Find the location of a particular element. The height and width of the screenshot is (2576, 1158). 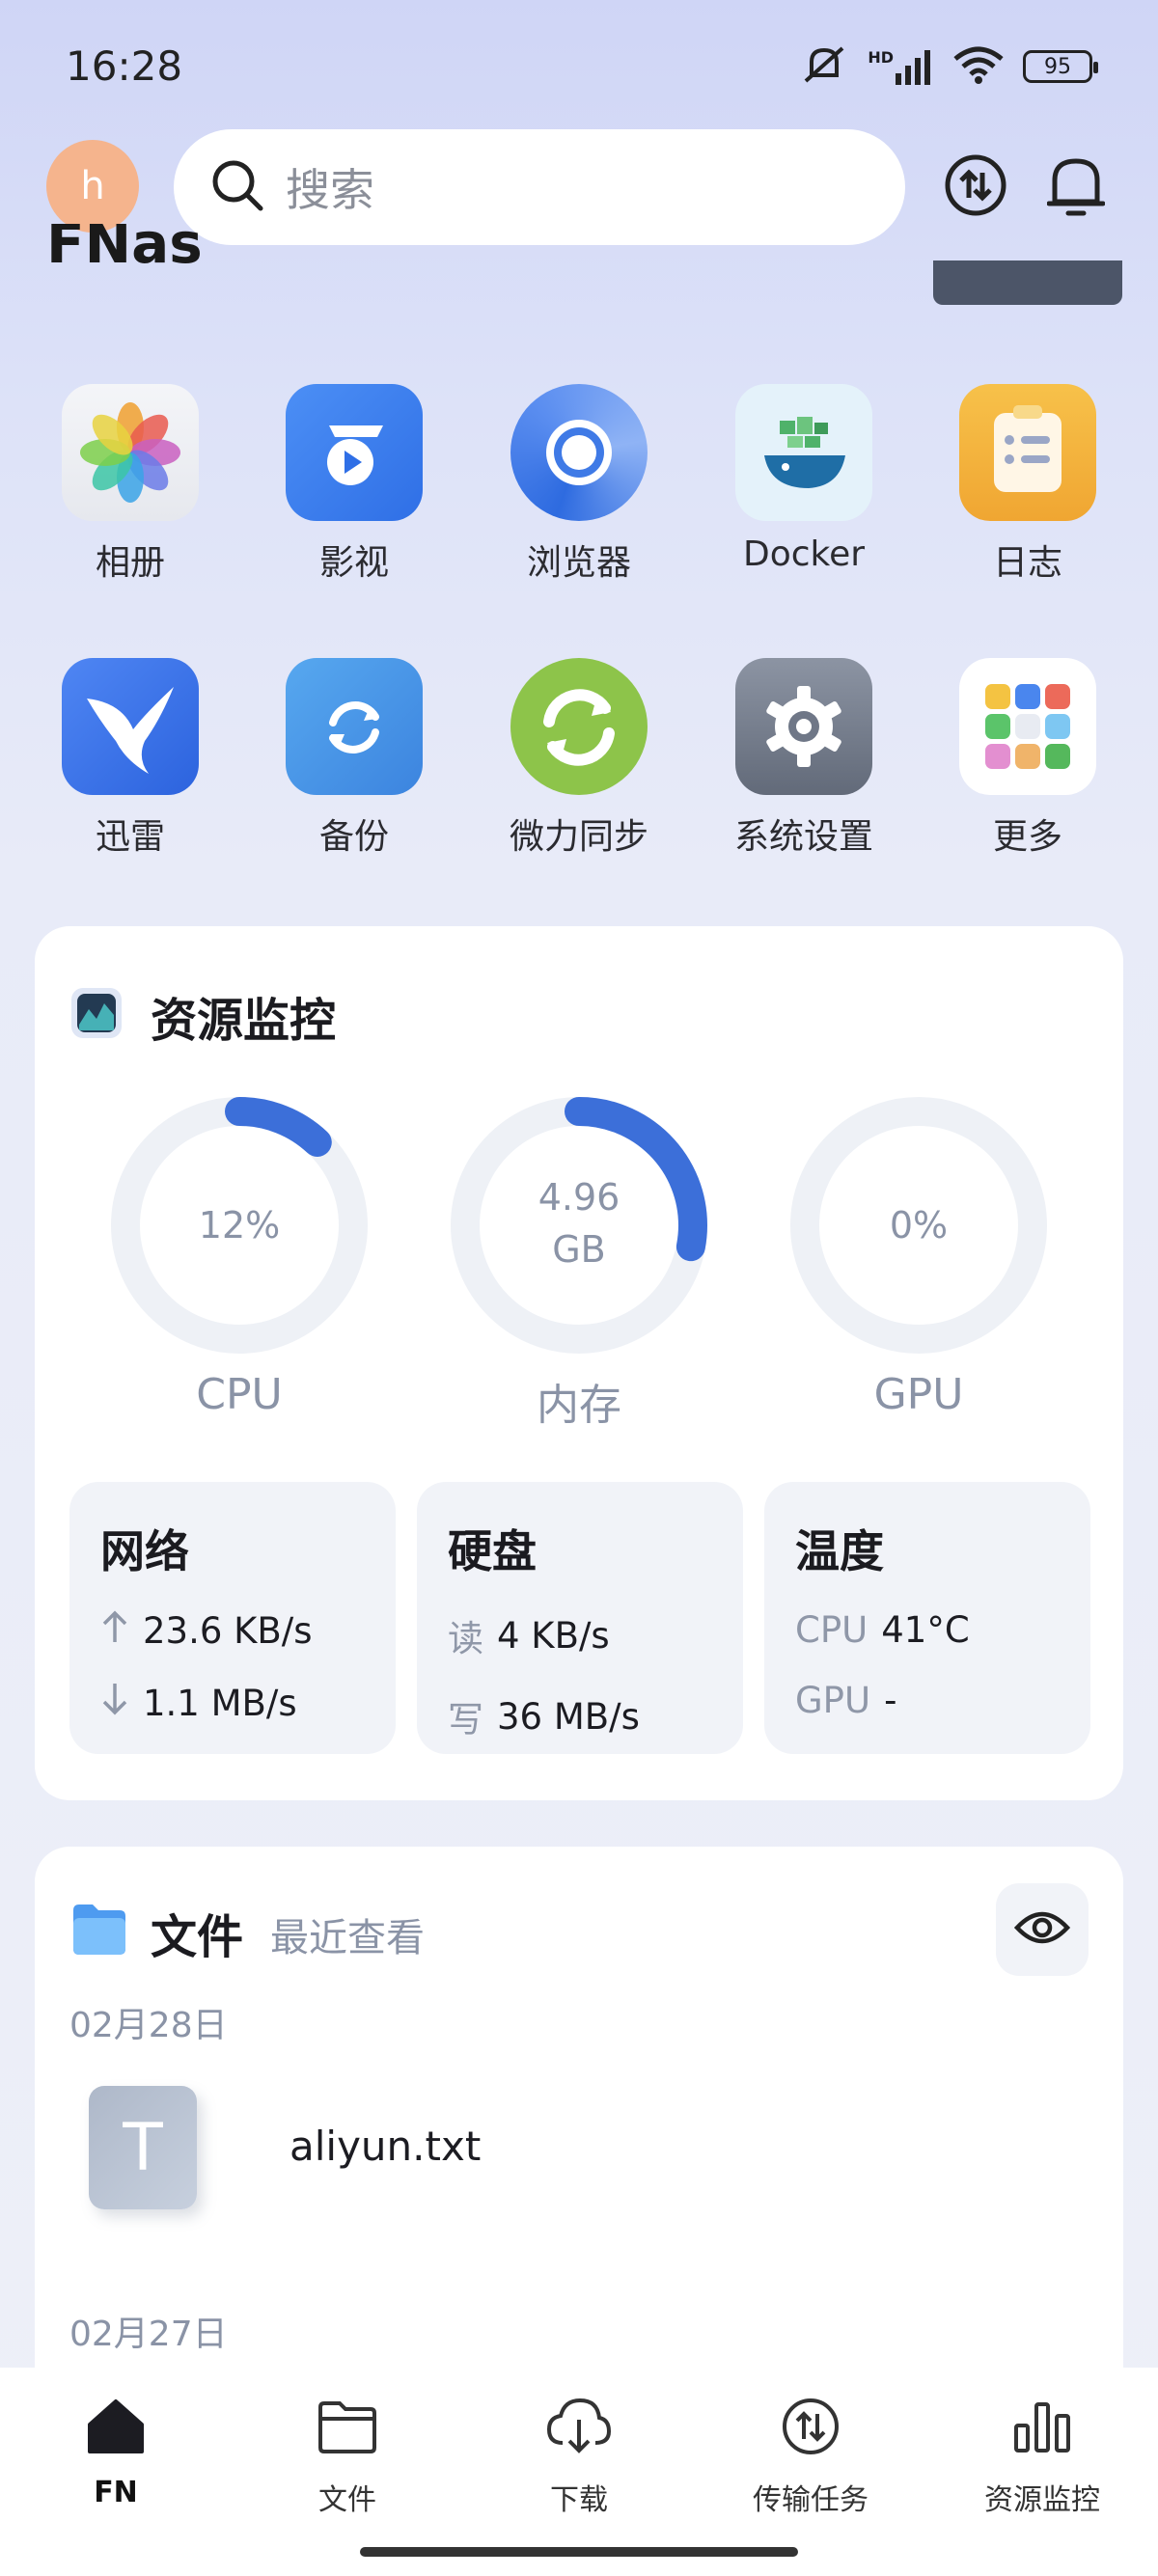

memory-label: 内存 is located at coordinates (579, 1406).